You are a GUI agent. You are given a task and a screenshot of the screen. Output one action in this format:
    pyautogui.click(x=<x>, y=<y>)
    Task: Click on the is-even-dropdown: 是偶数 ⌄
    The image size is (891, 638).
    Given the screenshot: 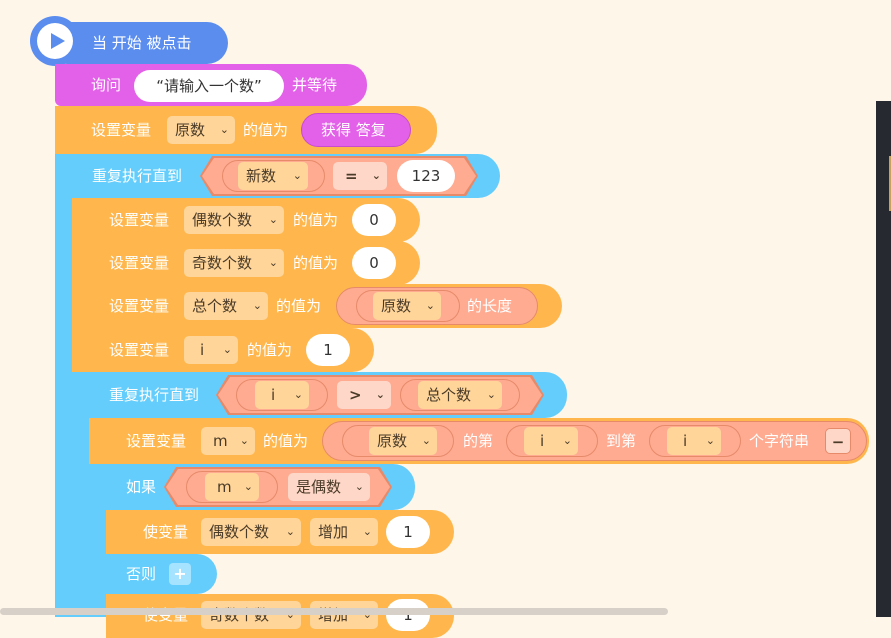 What is the action you would take?
    pyautogui.click(x=329, y=487)
    